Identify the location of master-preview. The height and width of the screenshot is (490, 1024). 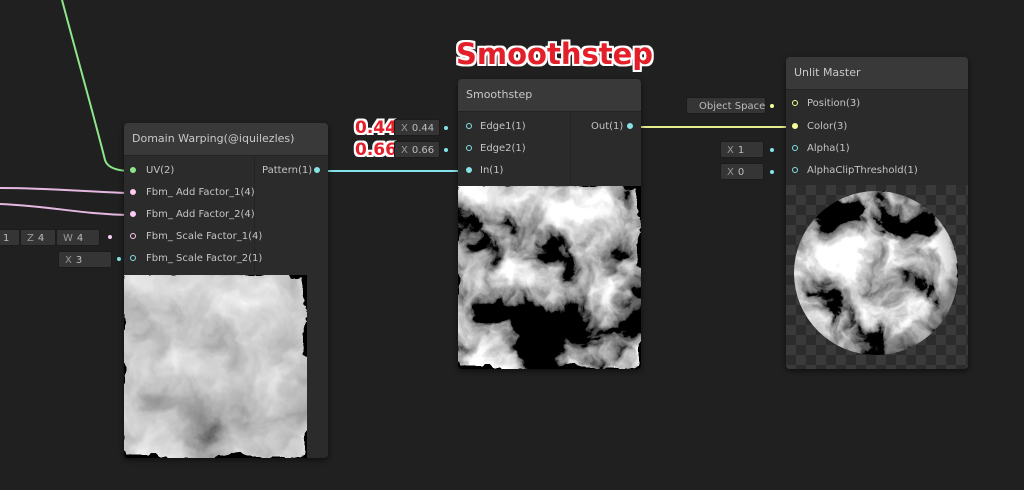
(877, 277).